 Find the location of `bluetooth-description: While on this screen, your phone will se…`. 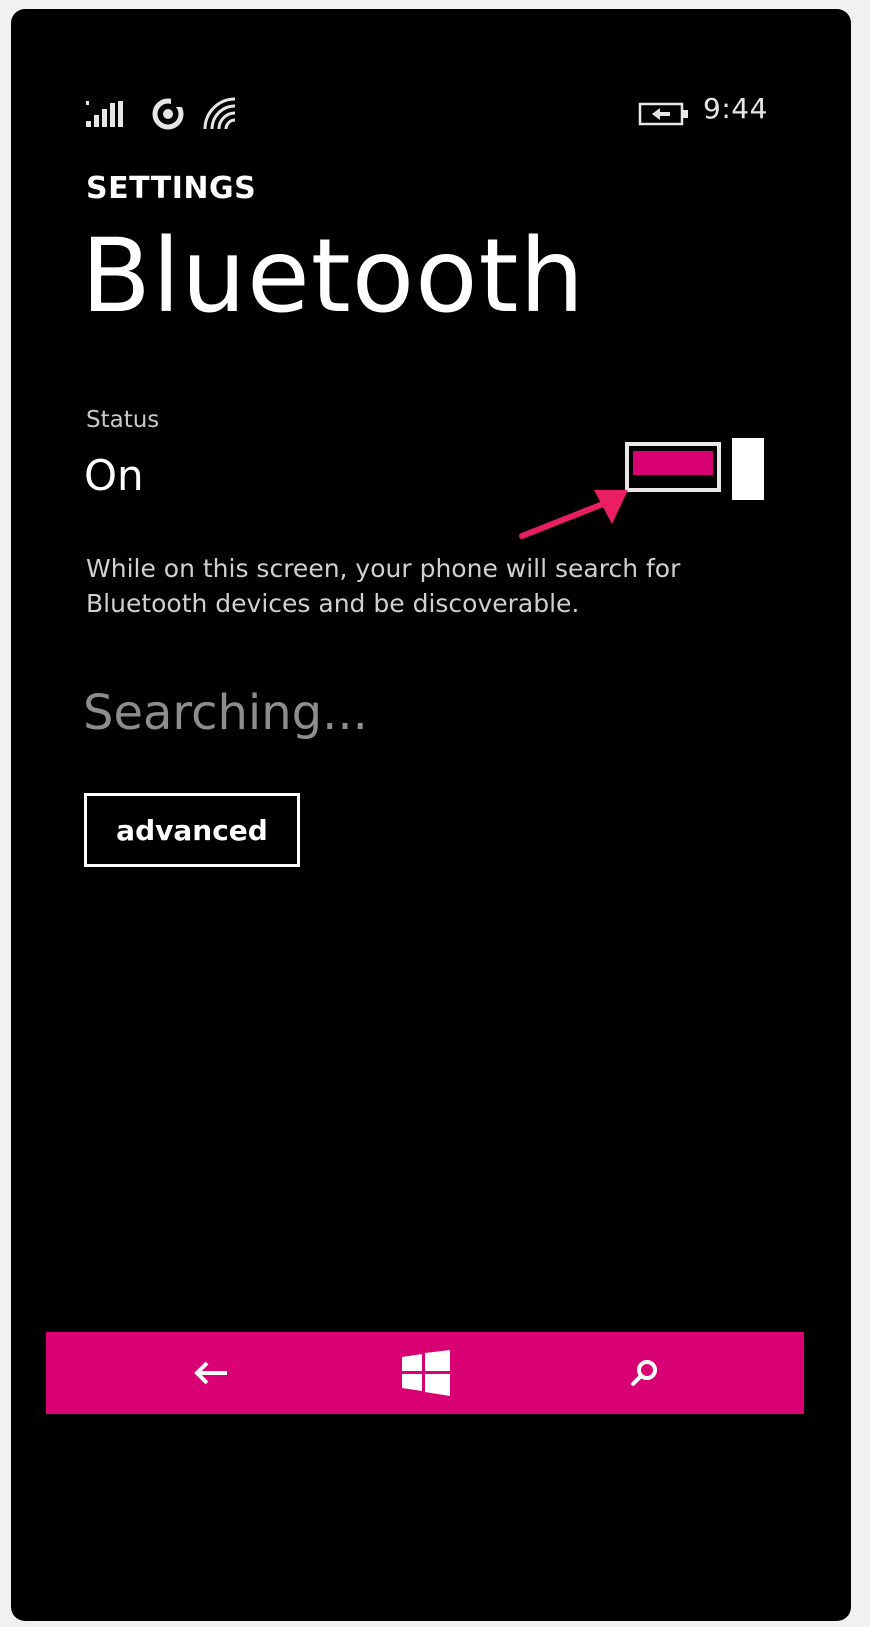

bluetooth-description: While on this screen, your phone will se… is located at coordinates (383, 586).